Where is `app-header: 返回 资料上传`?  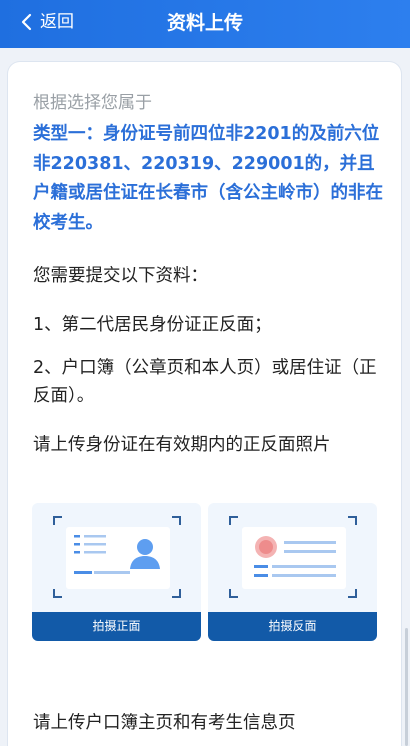
app-header: 返回 资料上传 is located at coordinates (205, 24).